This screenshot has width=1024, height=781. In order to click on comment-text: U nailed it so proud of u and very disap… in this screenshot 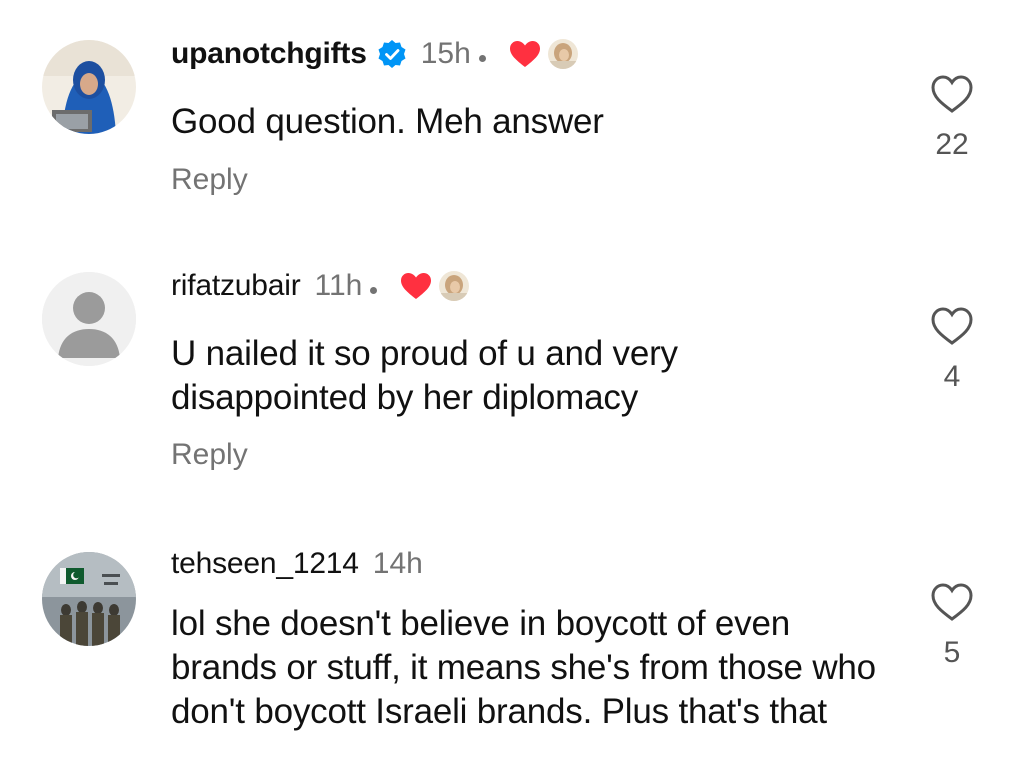, I will do `click(424, 375)`.